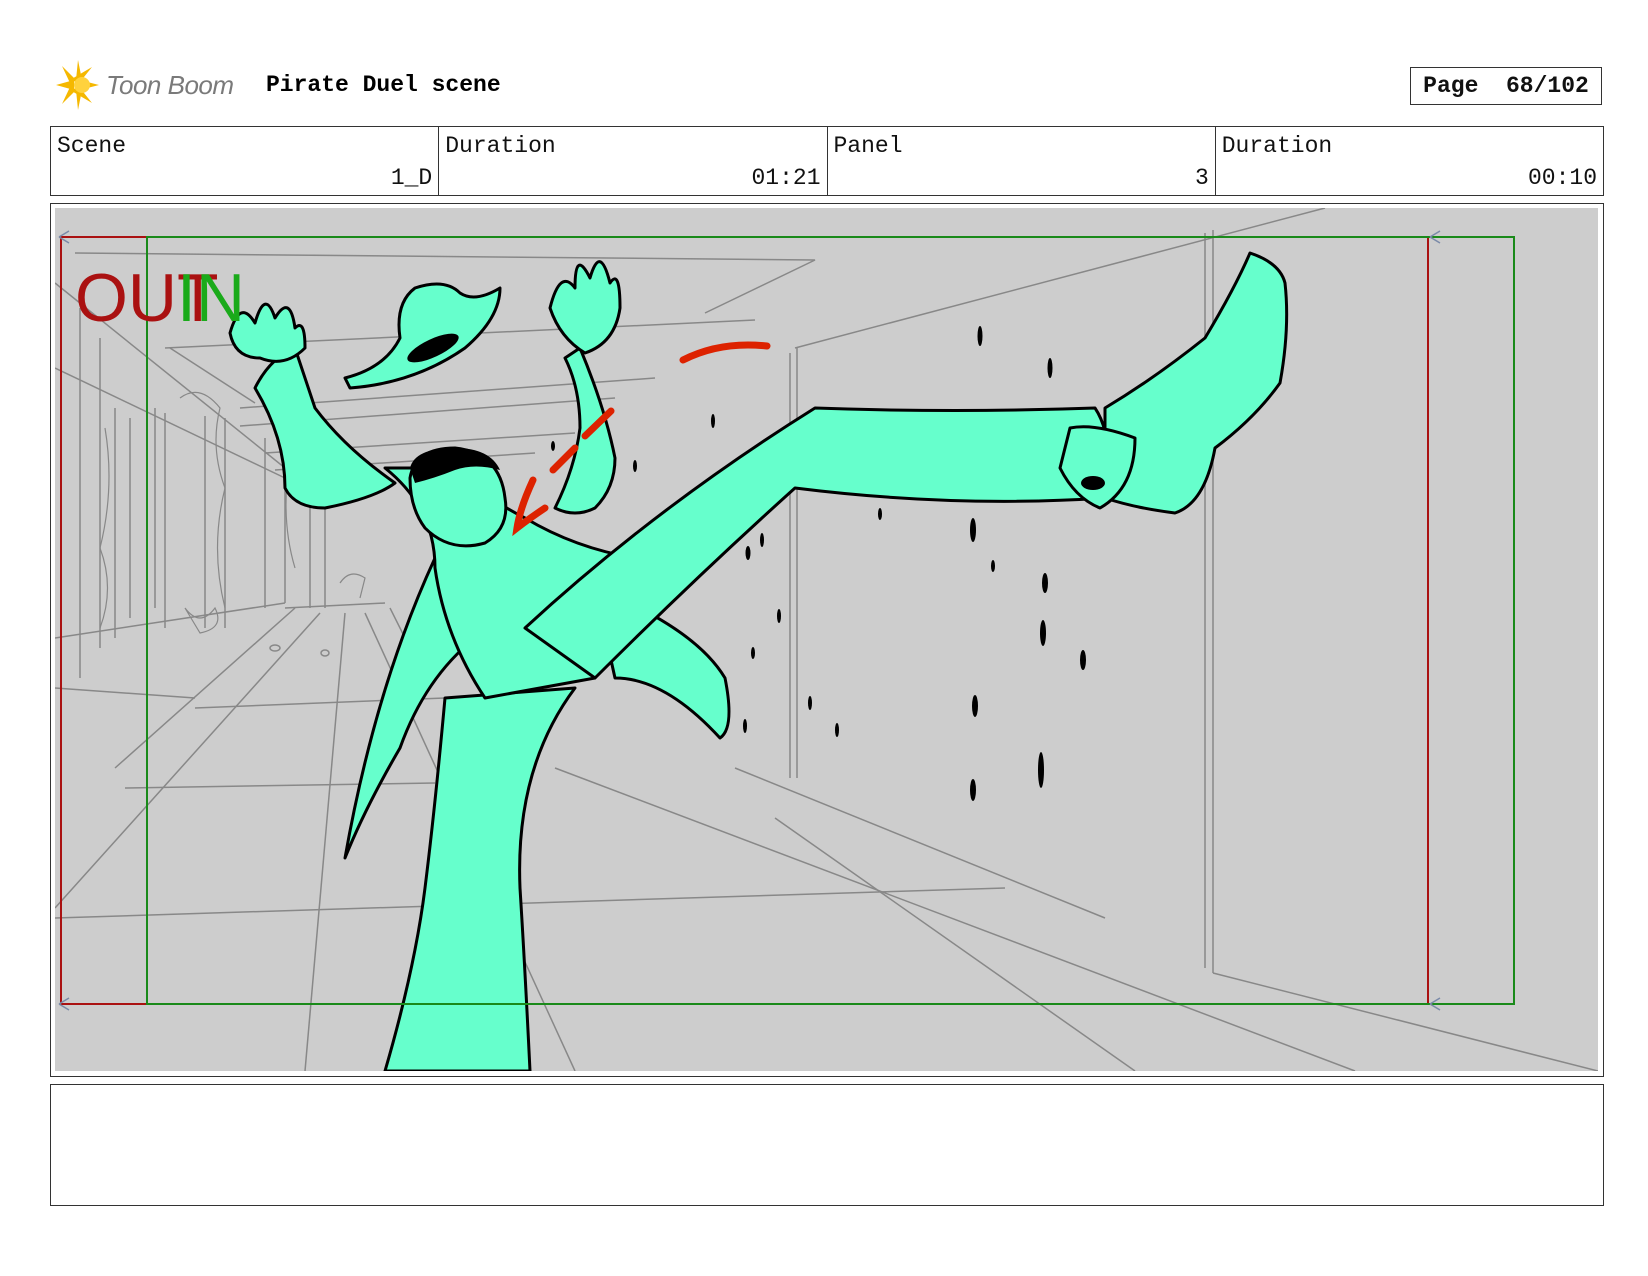  I want to click on scene-duration-value: 01:21, so click(786, 178).